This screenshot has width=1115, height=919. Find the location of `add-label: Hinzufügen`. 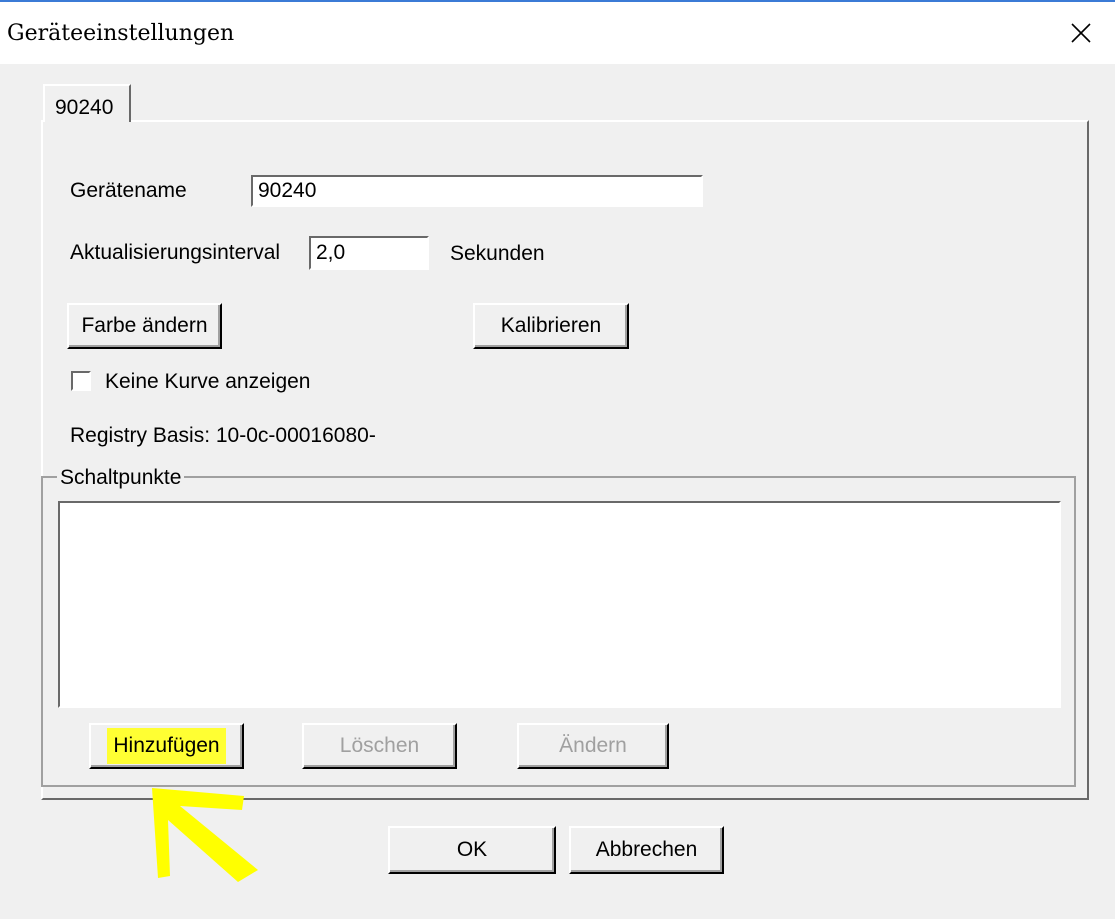

add-label: Hinzufügen is located at coordinates (166, 746).